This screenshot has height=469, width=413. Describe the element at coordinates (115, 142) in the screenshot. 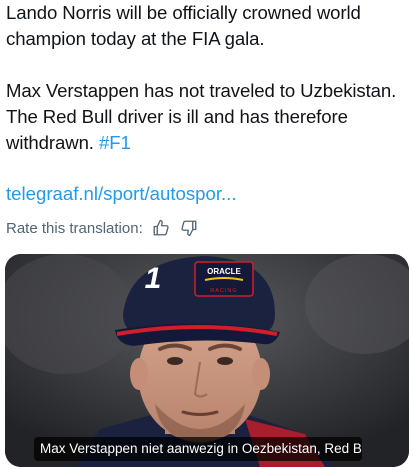

I see `hashtag-link: #F1` at that location.